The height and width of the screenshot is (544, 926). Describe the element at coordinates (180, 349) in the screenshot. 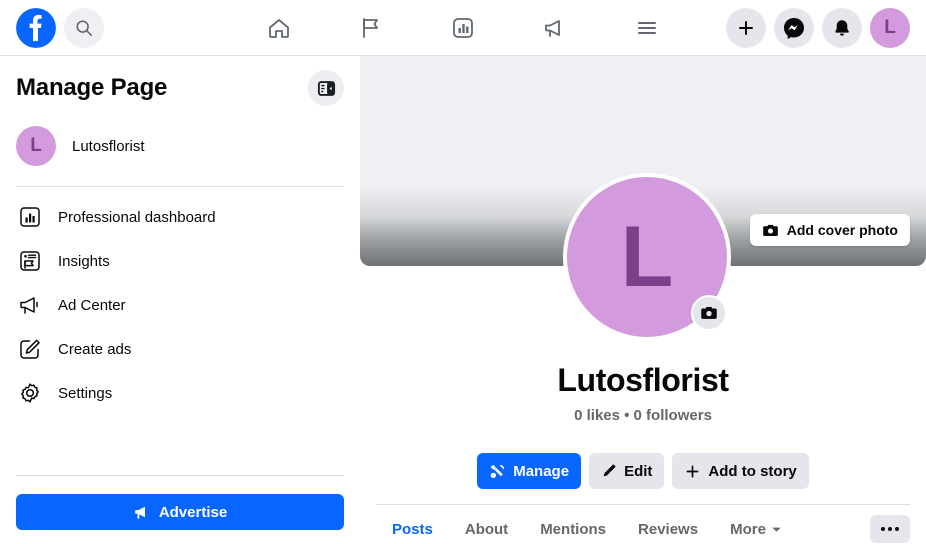

I see `sidebar-item-create-ads: Create ads` at that location.